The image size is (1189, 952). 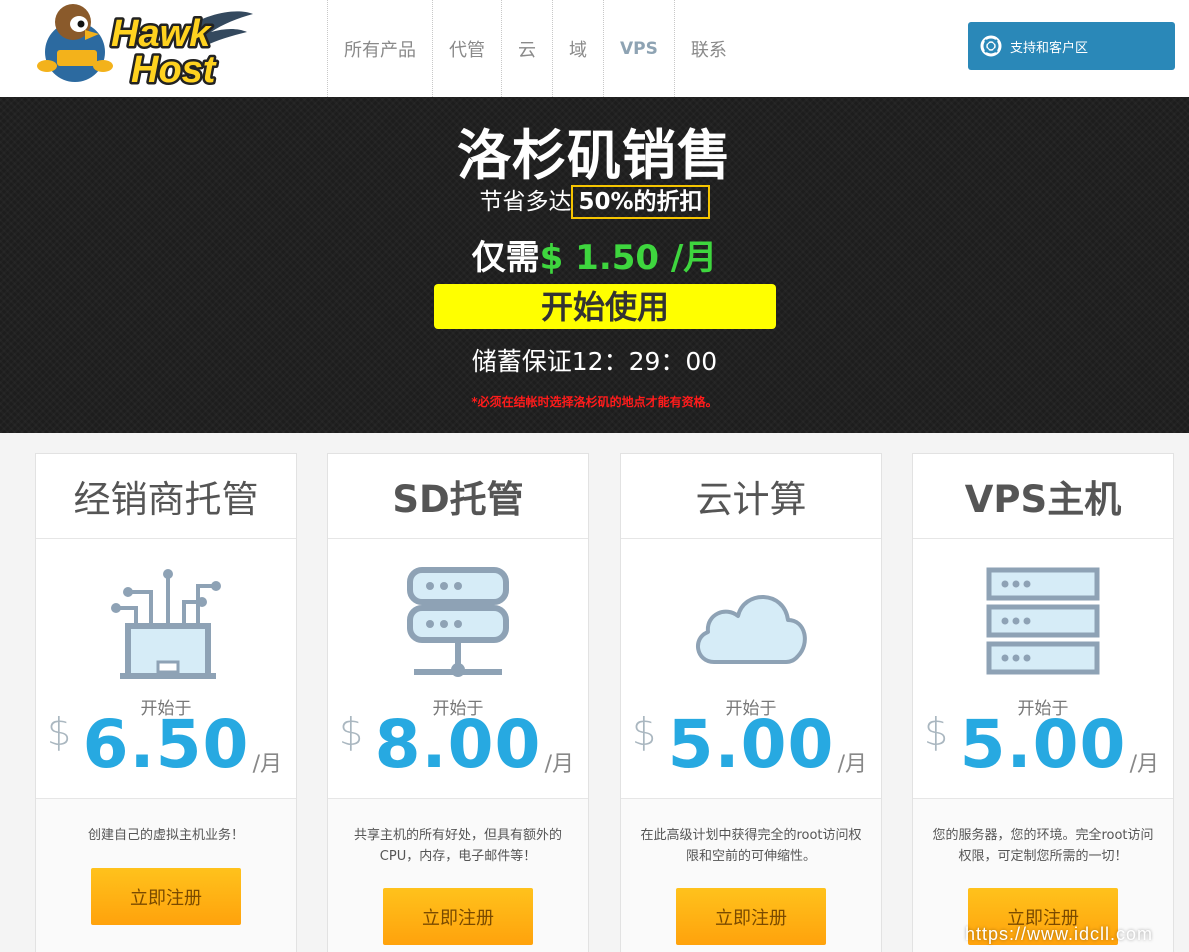 What do you see at coordinates (466, 48) in the screenshot?
I see `nav-managed: 代管` at bounding box center [466, 48].